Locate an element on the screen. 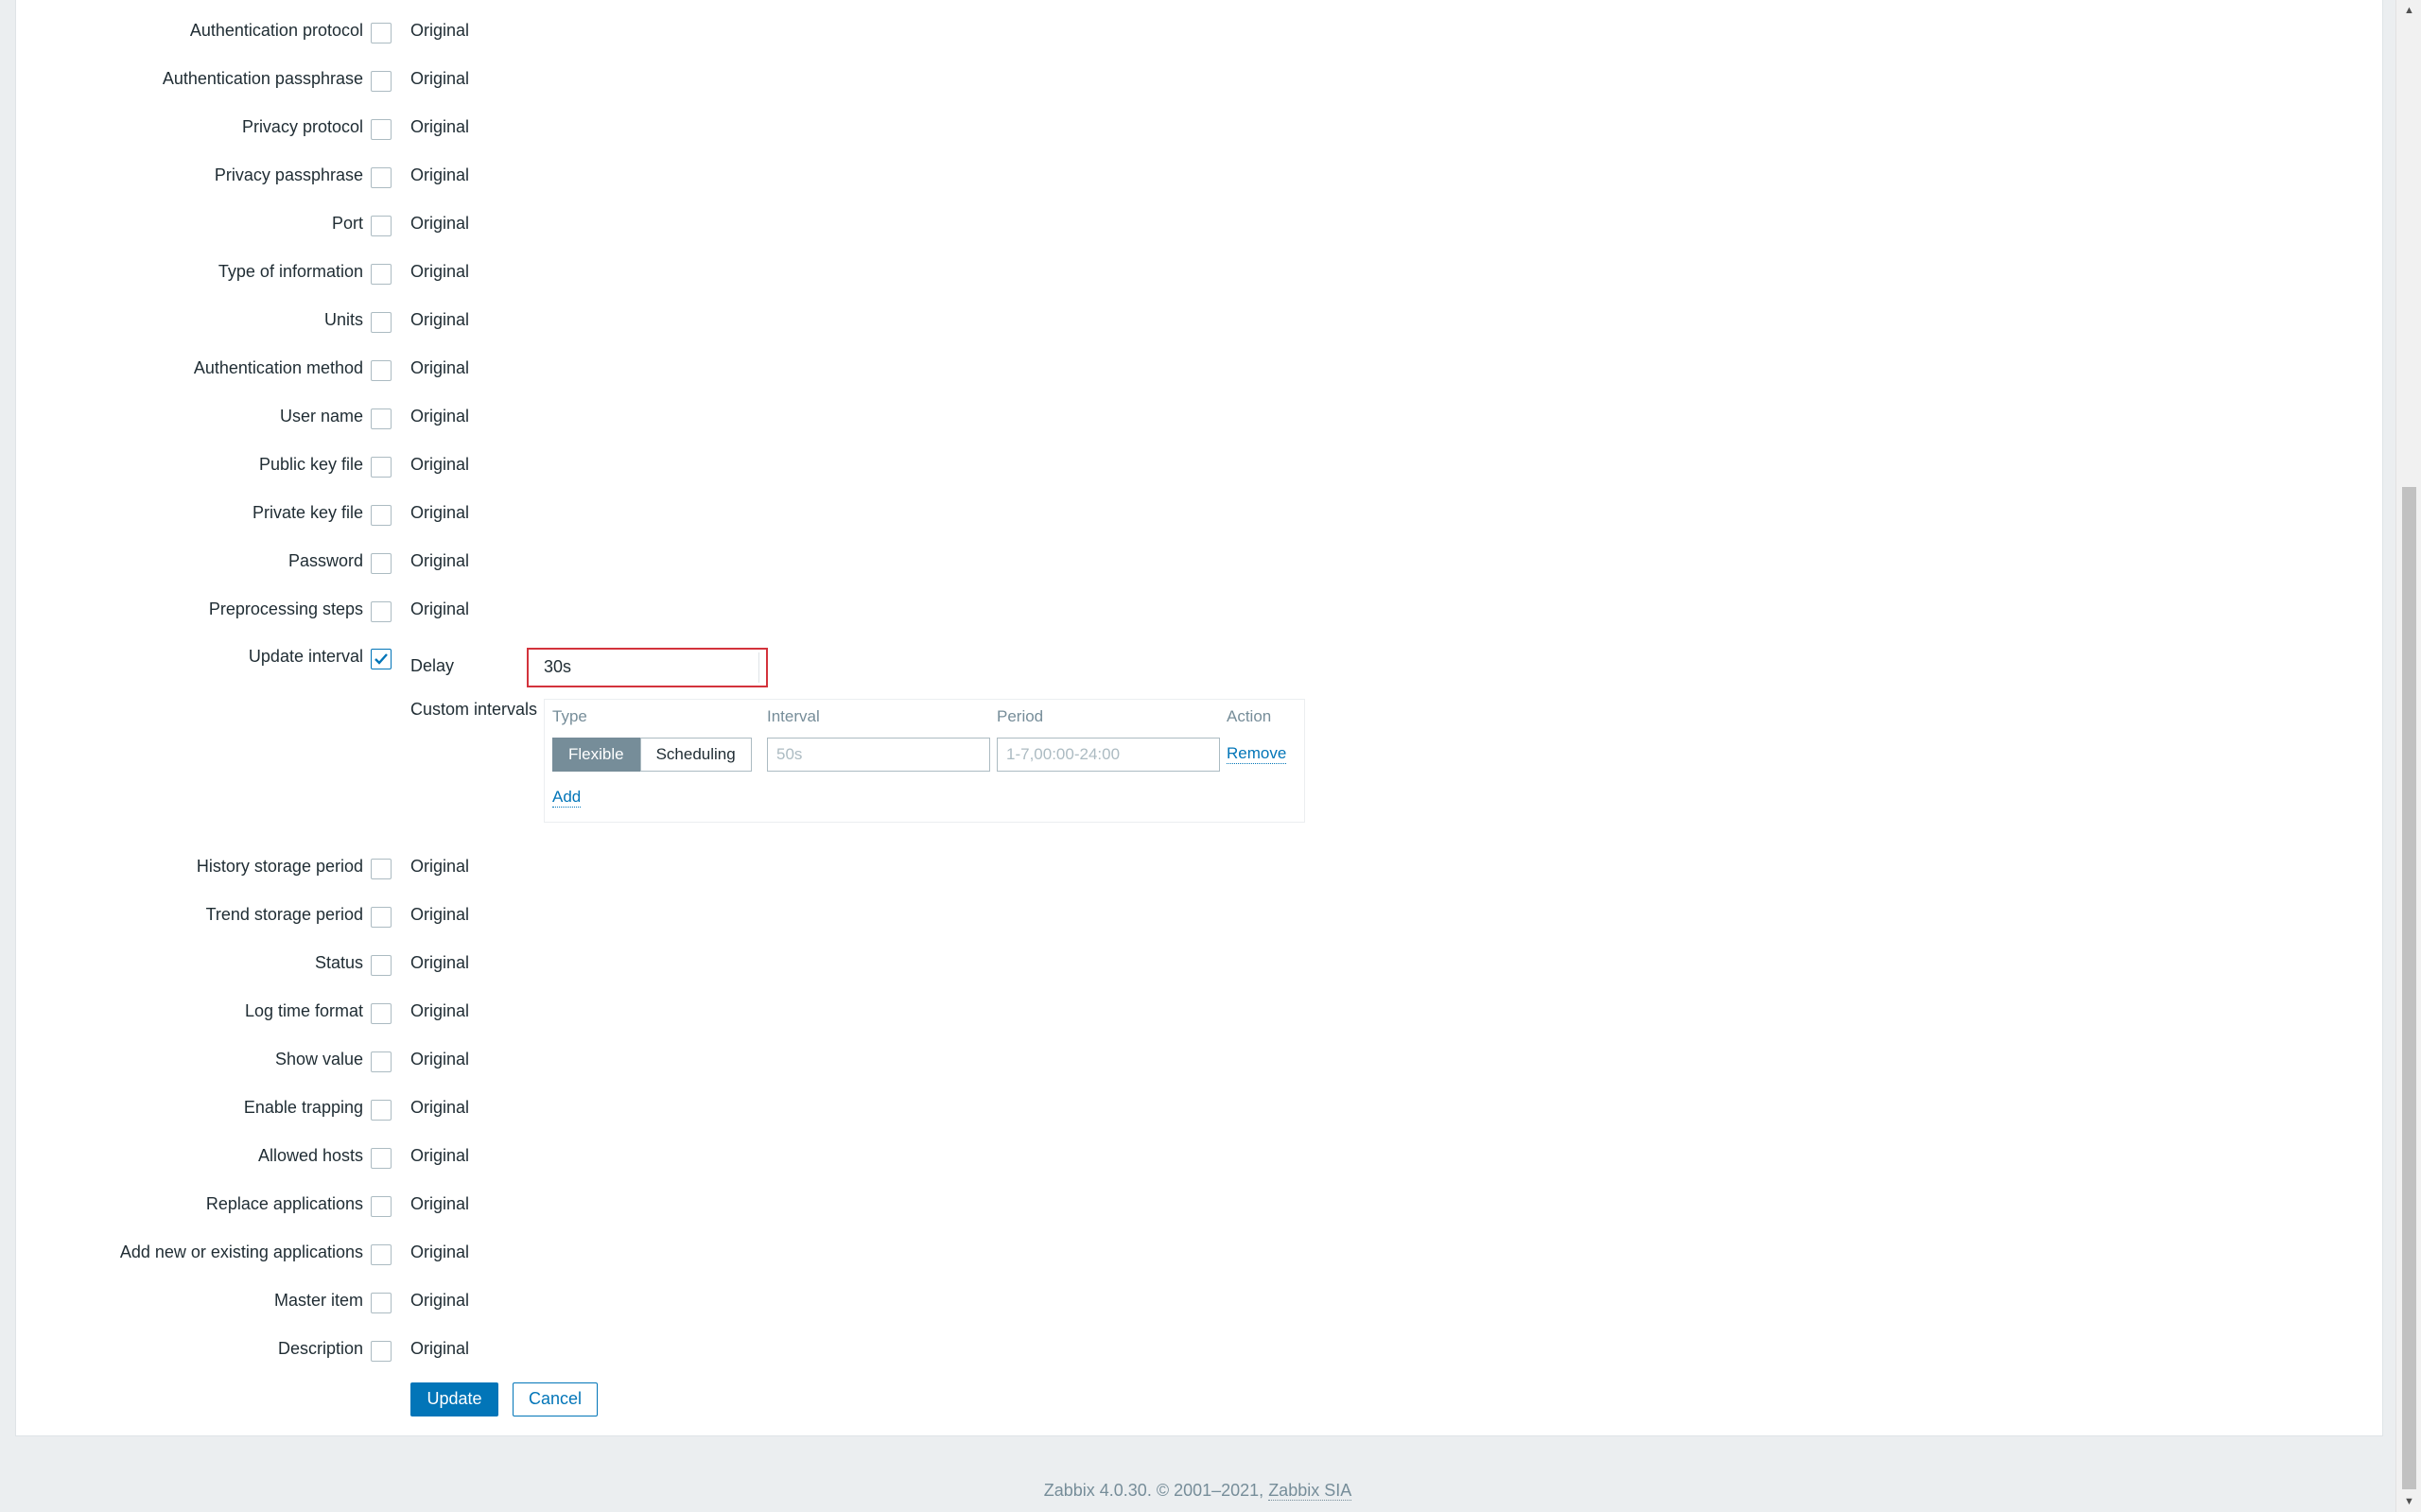 This screenshot has width=2421, height=1512. footer: Zabbix 4.0.30. © 2001–2021, Zabbix SIA is located at coordinates (1197, 1491).